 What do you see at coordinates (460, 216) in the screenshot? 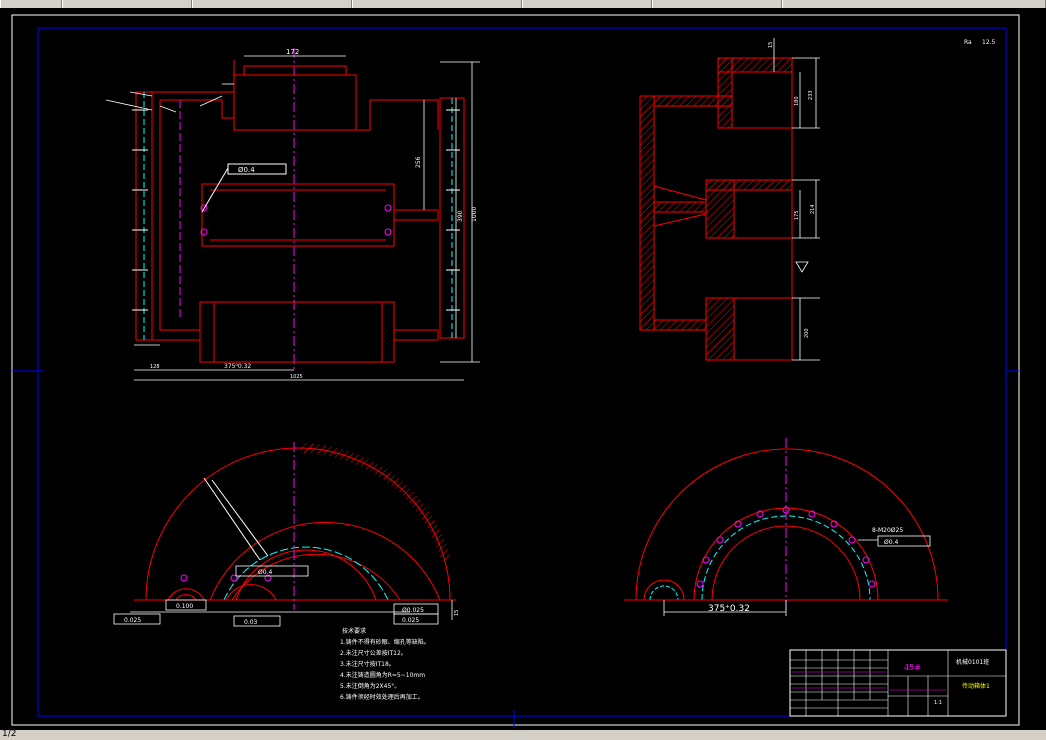
I see `dim-390: 390` at bounding box center [460, 216].